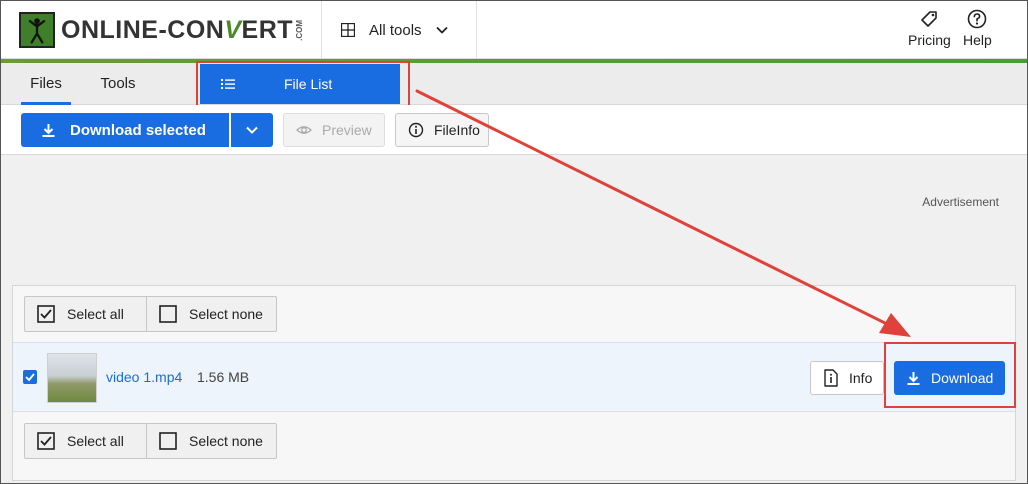 This screenshot has height=484, width=1028. I want to click on file-size: 1.56 MB, so click(223, 377).